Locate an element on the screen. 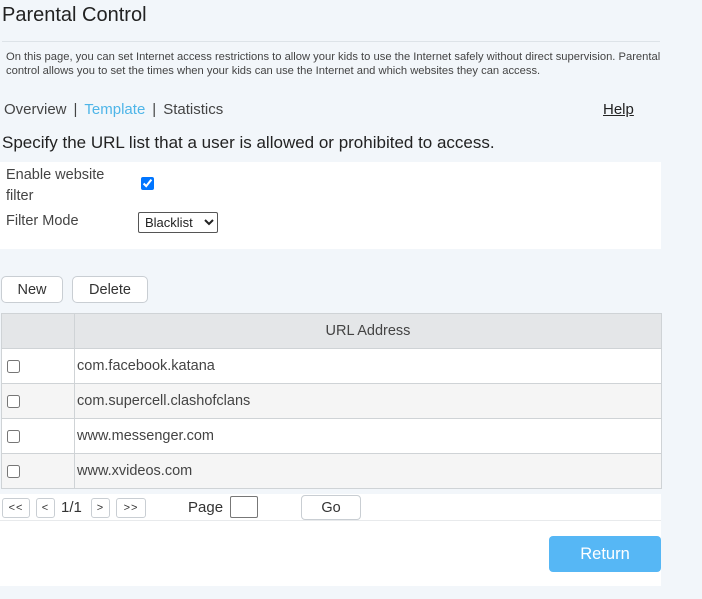 This screenshot has width=702, height=599. enable-filter-label: Enable website filter is located at coordinates (55, 185).